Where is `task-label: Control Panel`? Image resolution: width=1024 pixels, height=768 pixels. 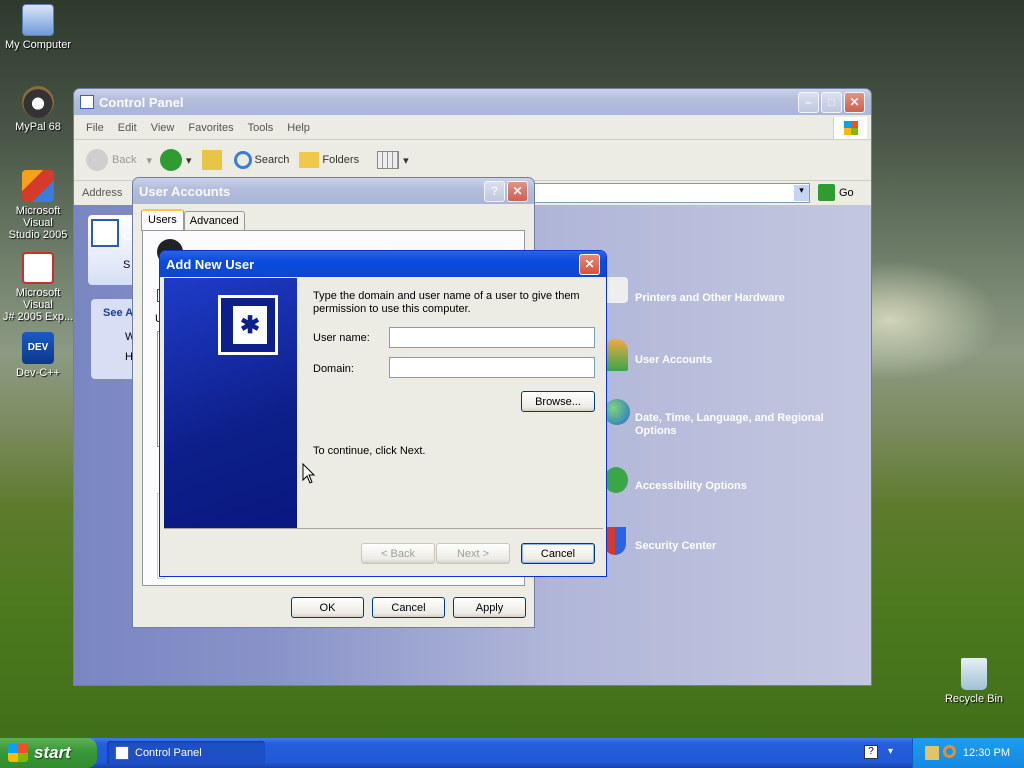
task-label: Control Panel is located at coordinates (168, 753).